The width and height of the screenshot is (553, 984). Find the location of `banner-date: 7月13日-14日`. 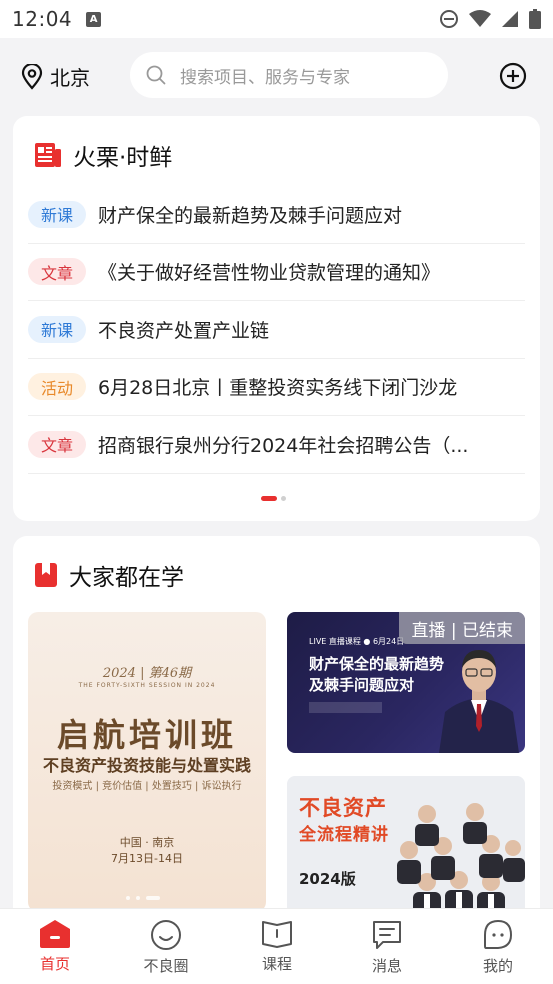

banner-date: 7月13日-14日 is located at coordinates (147, 858).